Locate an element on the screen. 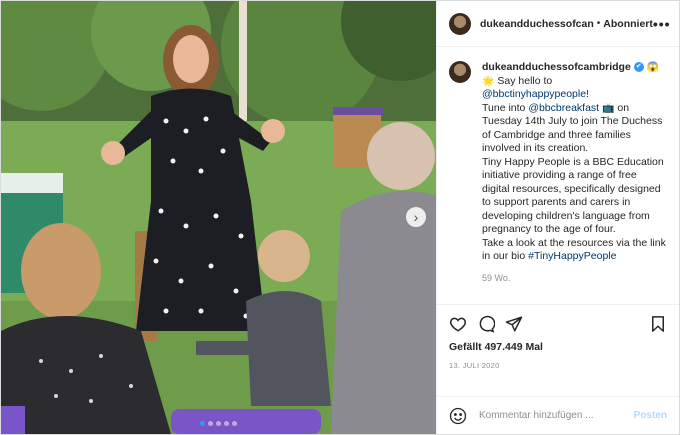 Image resolution: width=680 pixels, height=435 pixels. caption-hashtag: #TinyHappyPeople is located at coordinates (572, 256).